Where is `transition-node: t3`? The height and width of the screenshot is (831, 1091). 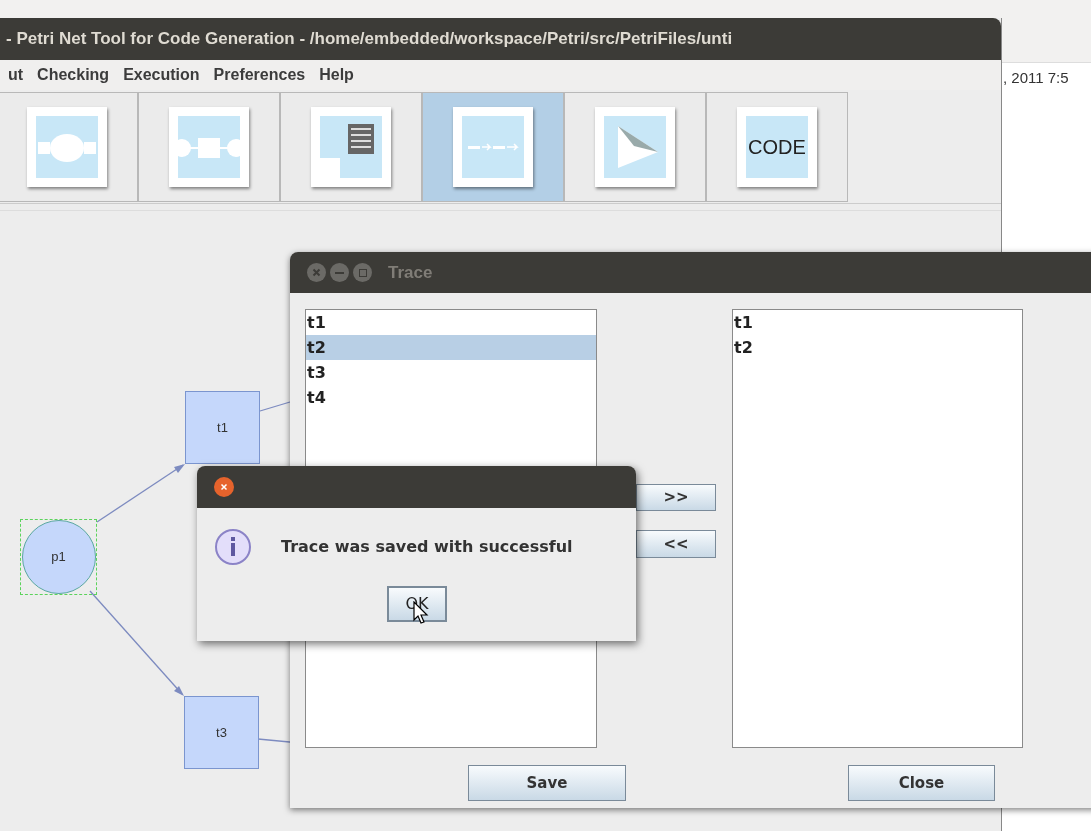 transition-node: t3 is located at coordinates (221, 732).